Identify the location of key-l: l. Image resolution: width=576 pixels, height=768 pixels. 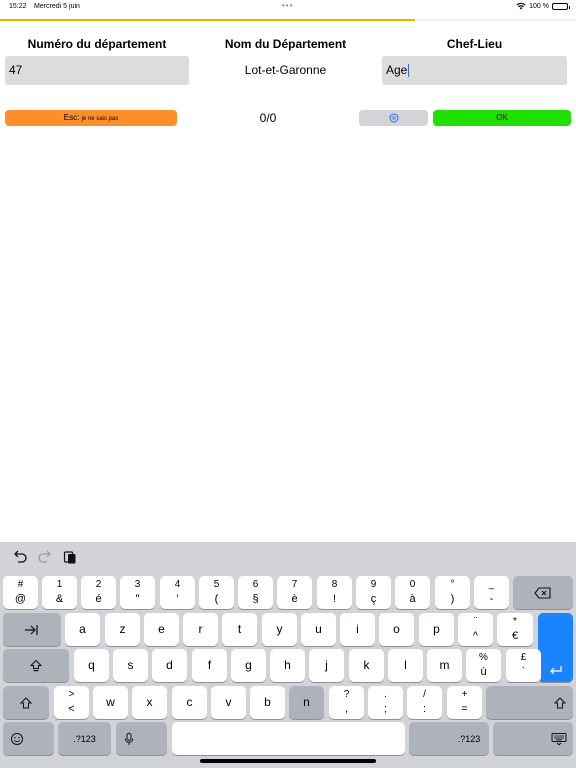
(405, 665).